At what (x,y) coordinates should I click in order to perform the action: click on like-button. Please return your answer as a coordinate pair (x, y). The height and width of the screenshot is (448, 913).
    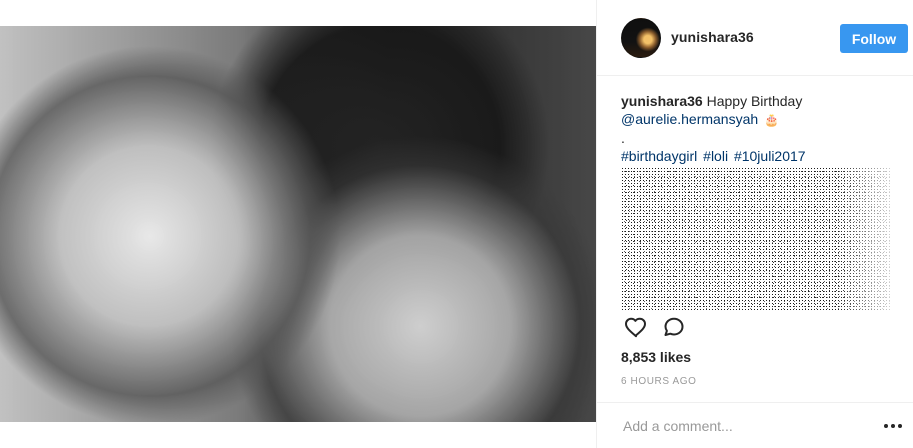
    Looking at the image, I should click on (636, 329).